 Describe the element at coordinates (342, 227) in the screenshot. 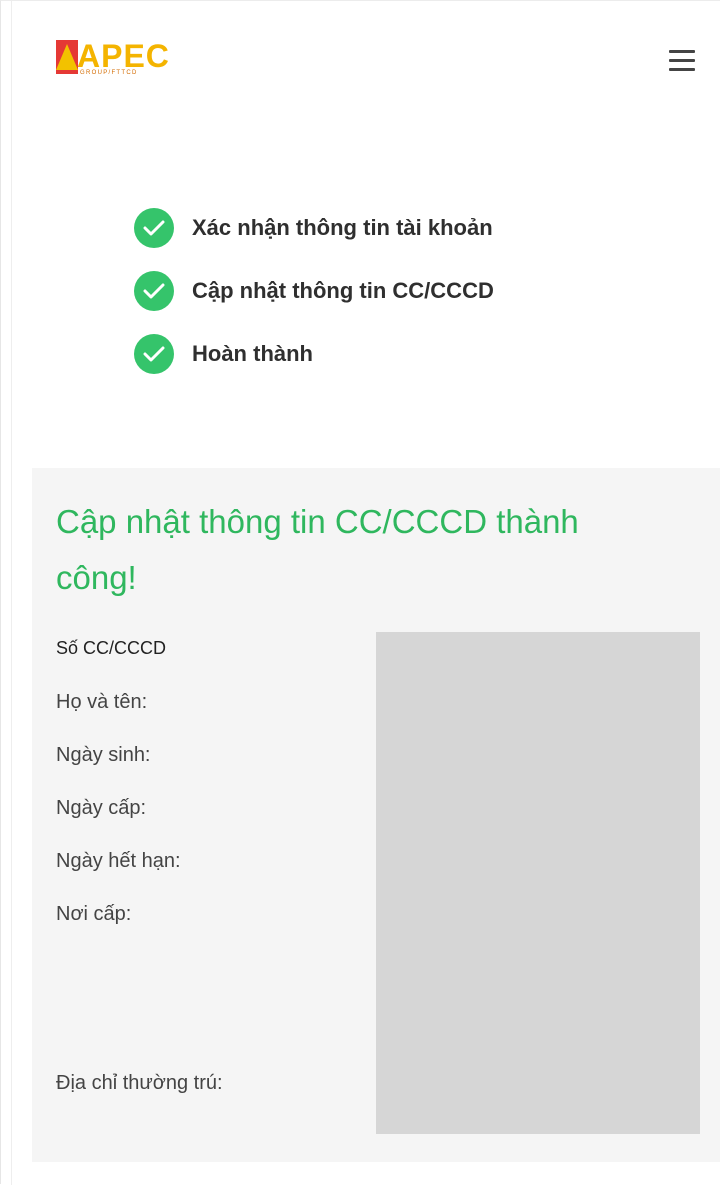

I see `step-label: Xác nhận thông tin tài khoản` at that location.